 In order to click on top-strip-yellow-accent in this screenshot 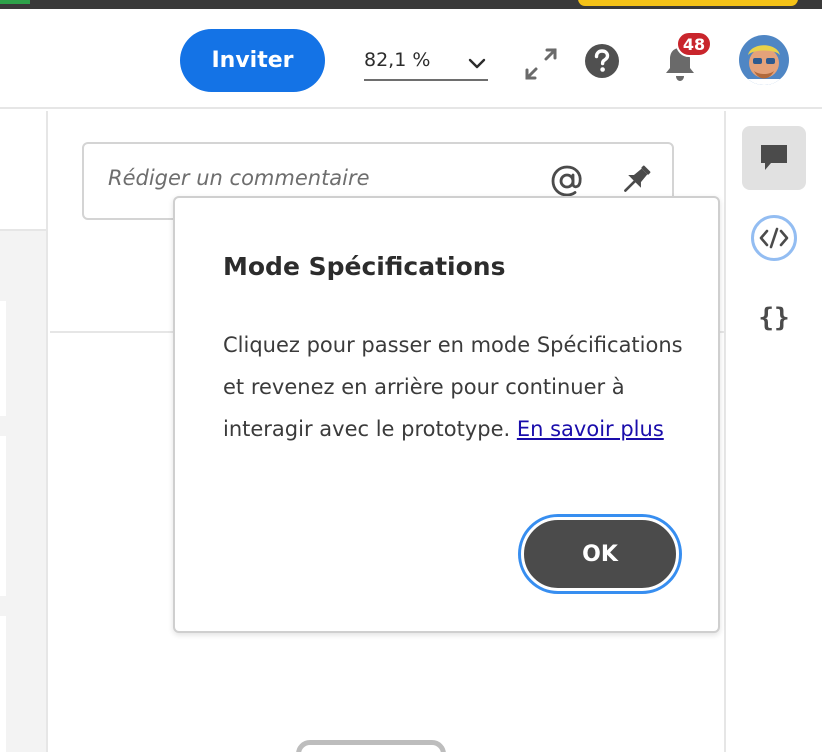, I will do `click(688, 3)`.